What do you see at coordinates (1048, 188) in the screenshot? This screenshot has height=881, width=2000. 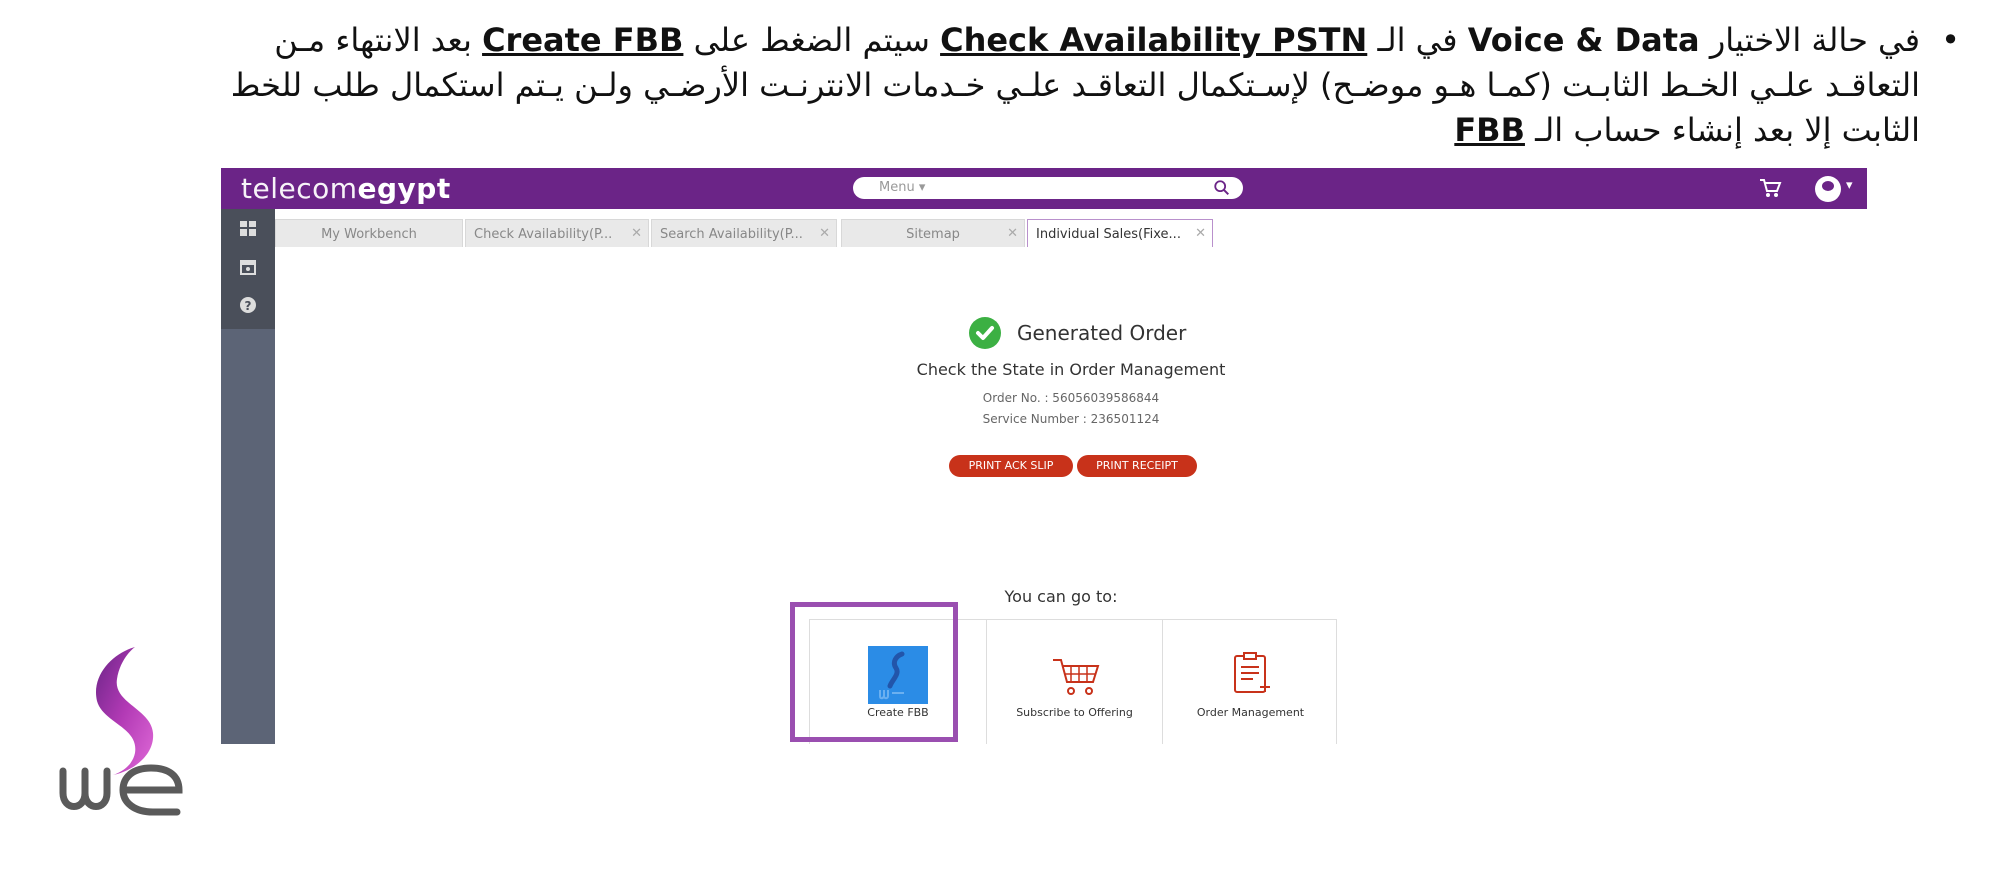 I see `menu-search-input: Menu ▾` at bounding box center [1048, 188].